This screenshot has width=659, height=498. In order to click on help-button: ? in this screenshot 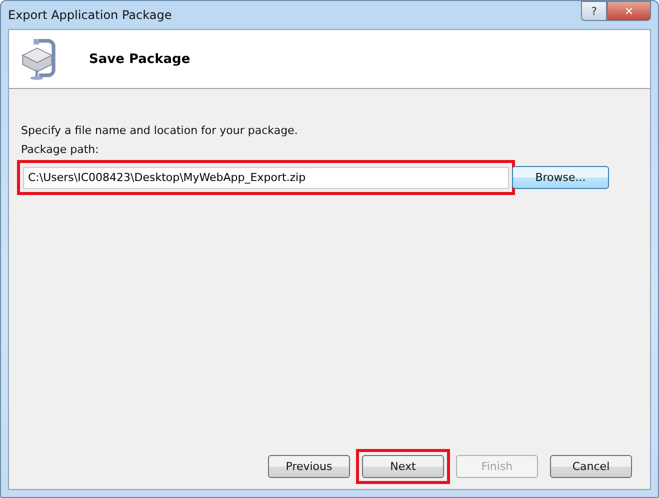, I will do `click(594, 11)`.